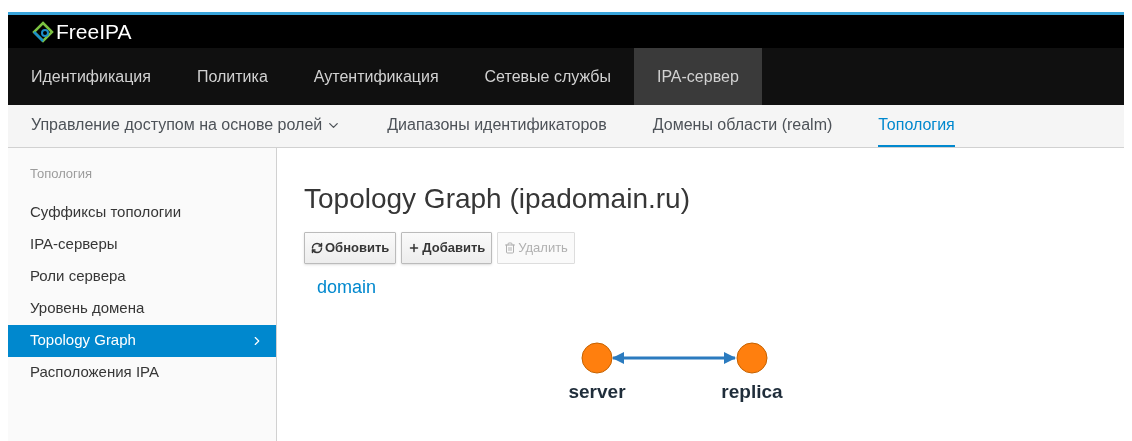  Describe the element at coordinates (414, 248) in the screenshot. I see `add-icon` at that location.